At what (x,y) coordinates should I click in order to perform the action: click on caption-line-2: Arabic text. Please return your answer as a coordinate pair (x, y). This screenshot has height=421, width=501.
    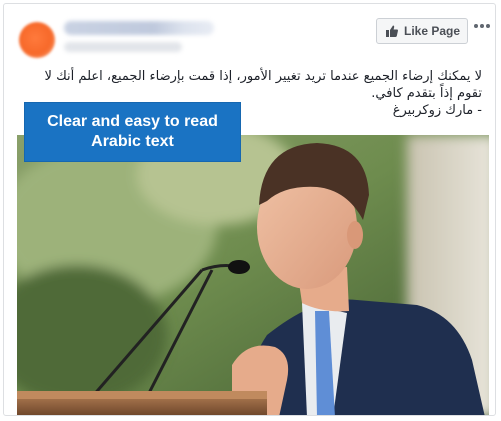
    Looking at the image, I should click on (132, 141).